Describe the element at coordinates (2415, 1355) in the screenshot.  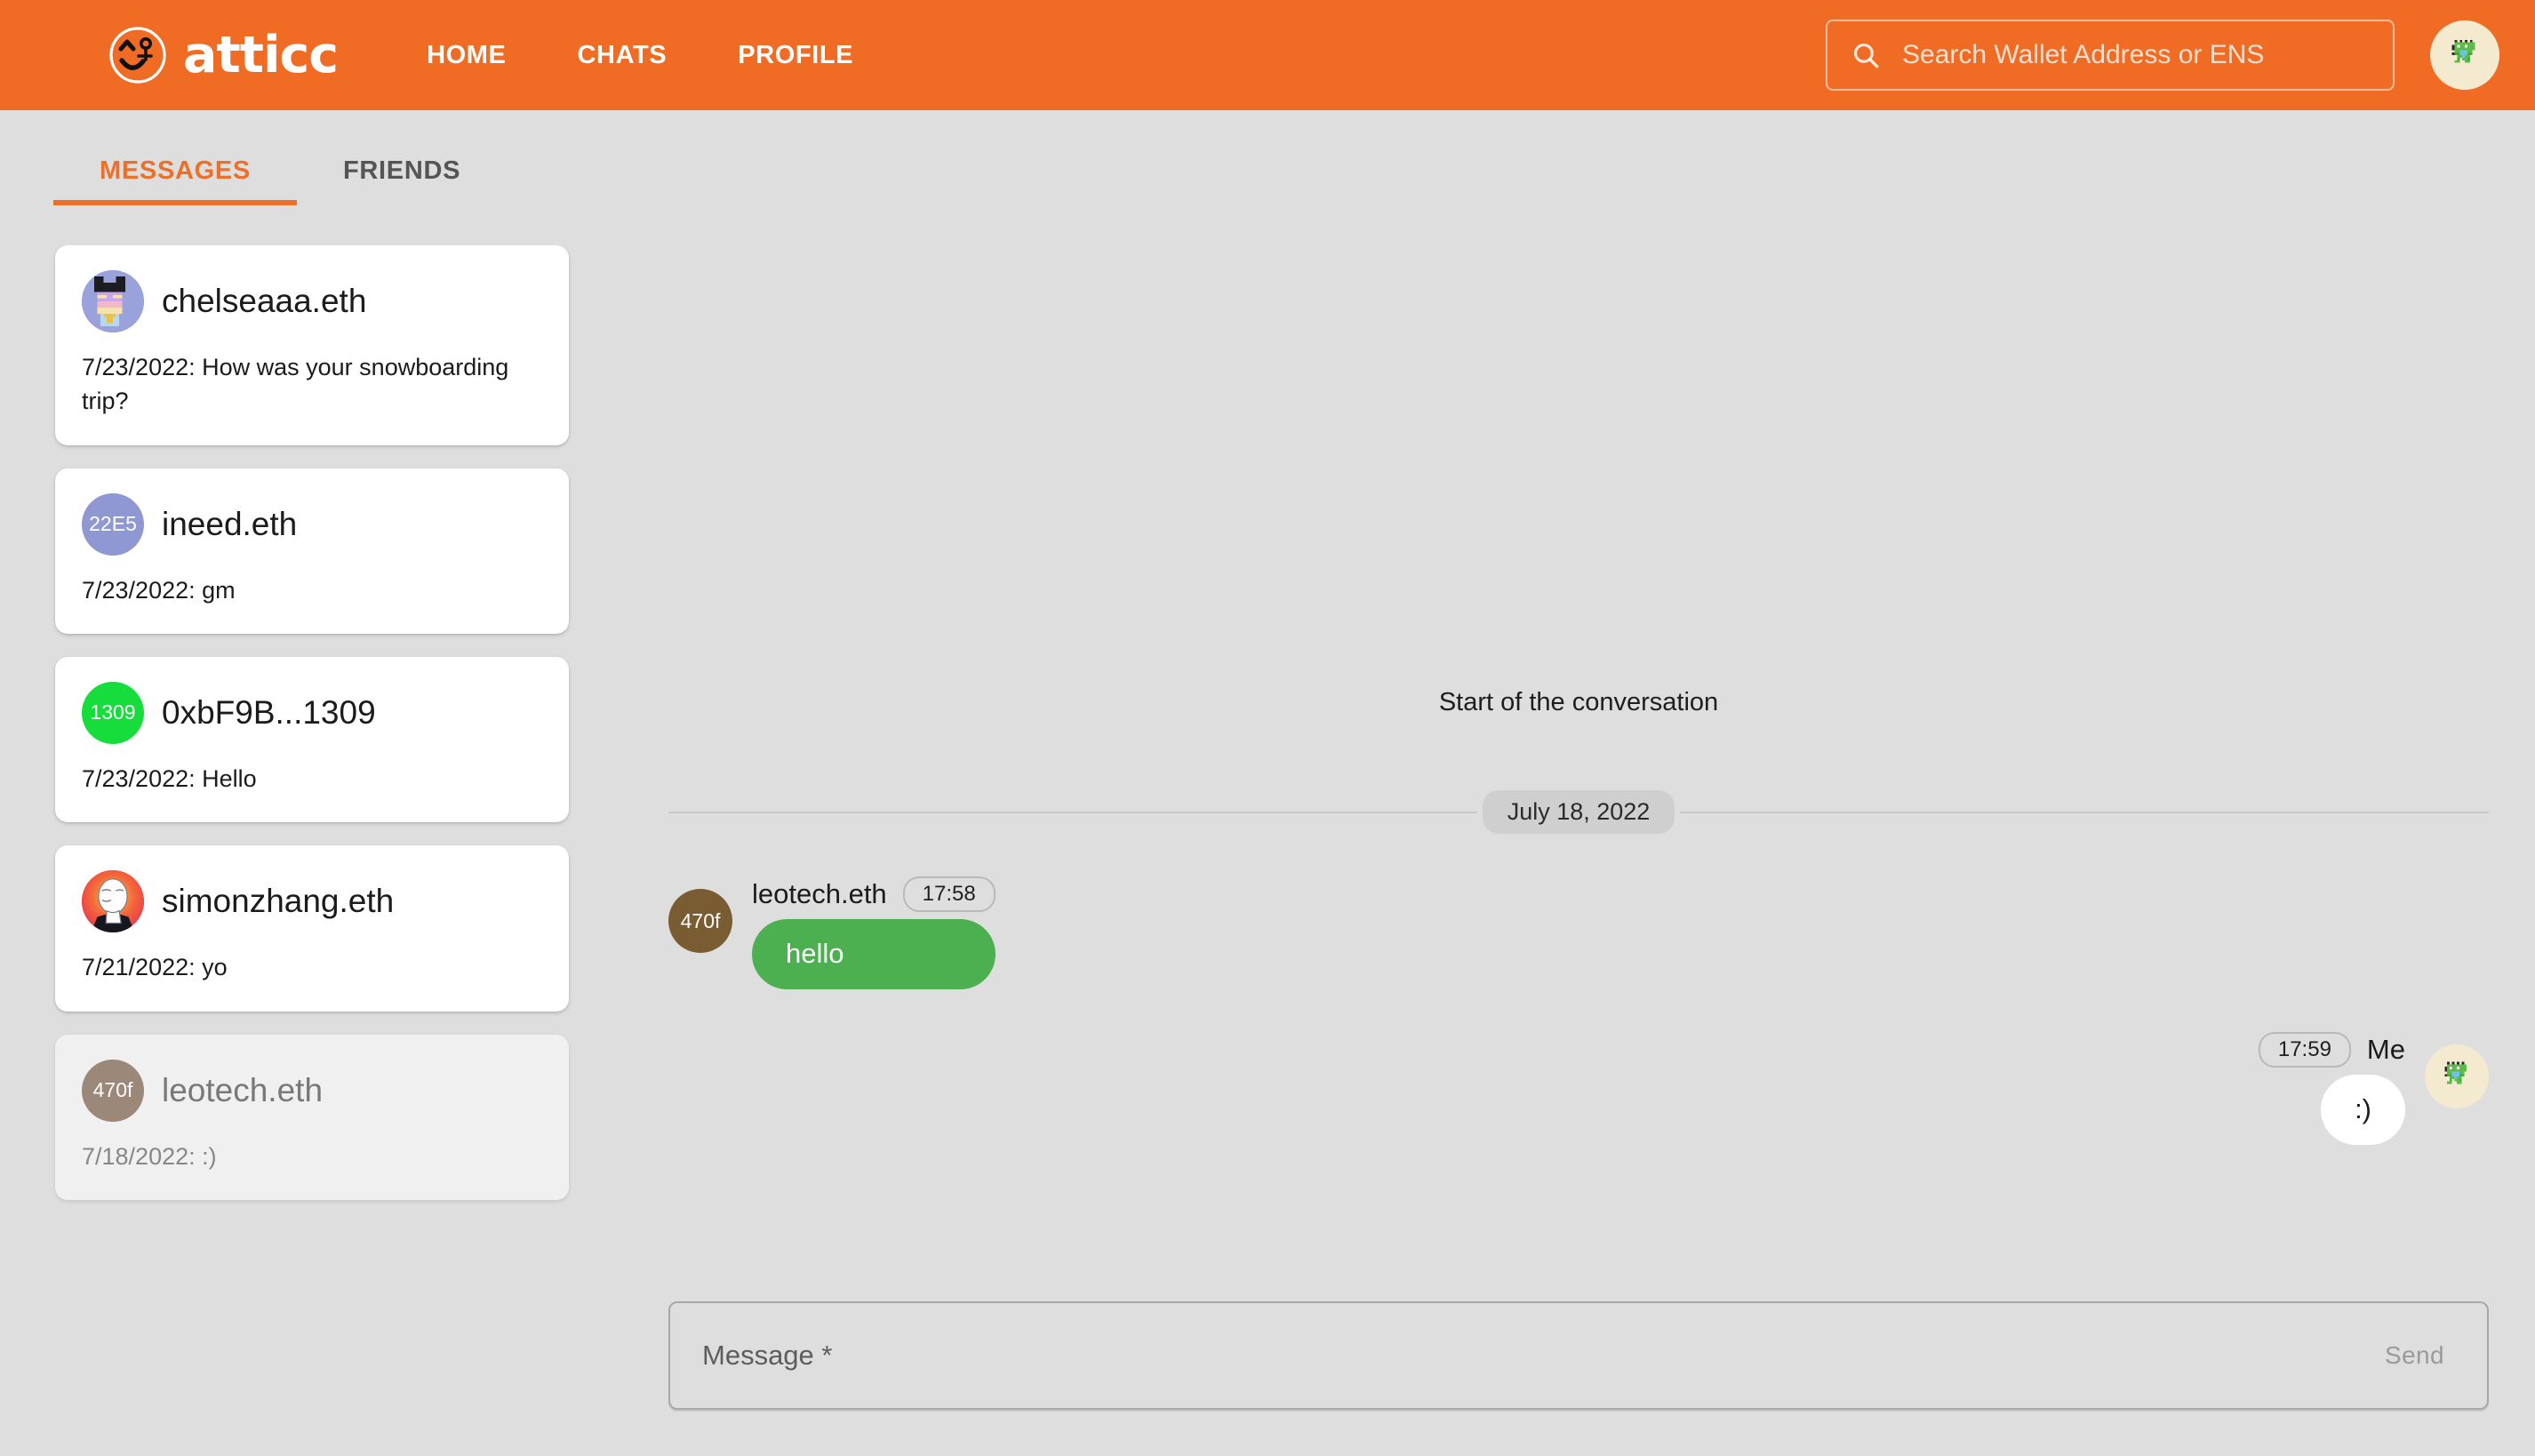
I see `send-button: Send` at that location.